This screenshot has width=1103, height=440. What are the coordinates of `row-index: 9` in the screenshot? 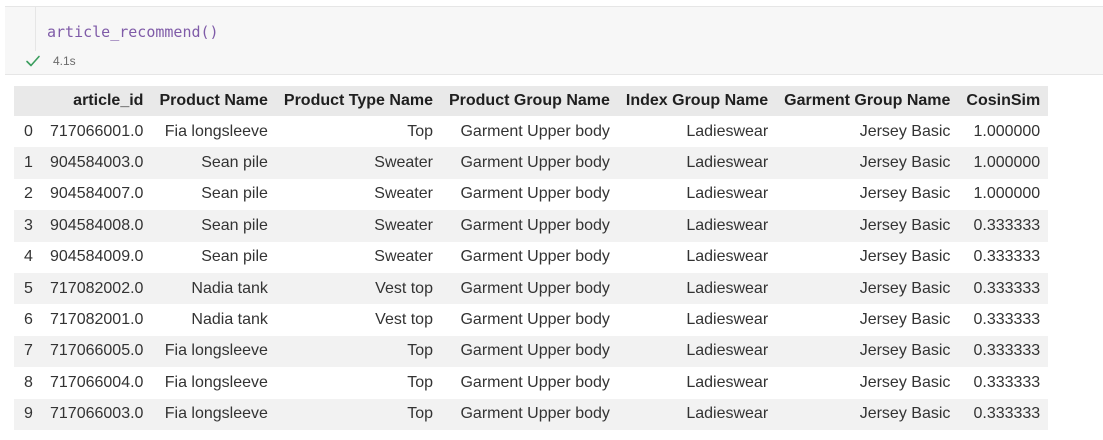 It's located at (28, 414).